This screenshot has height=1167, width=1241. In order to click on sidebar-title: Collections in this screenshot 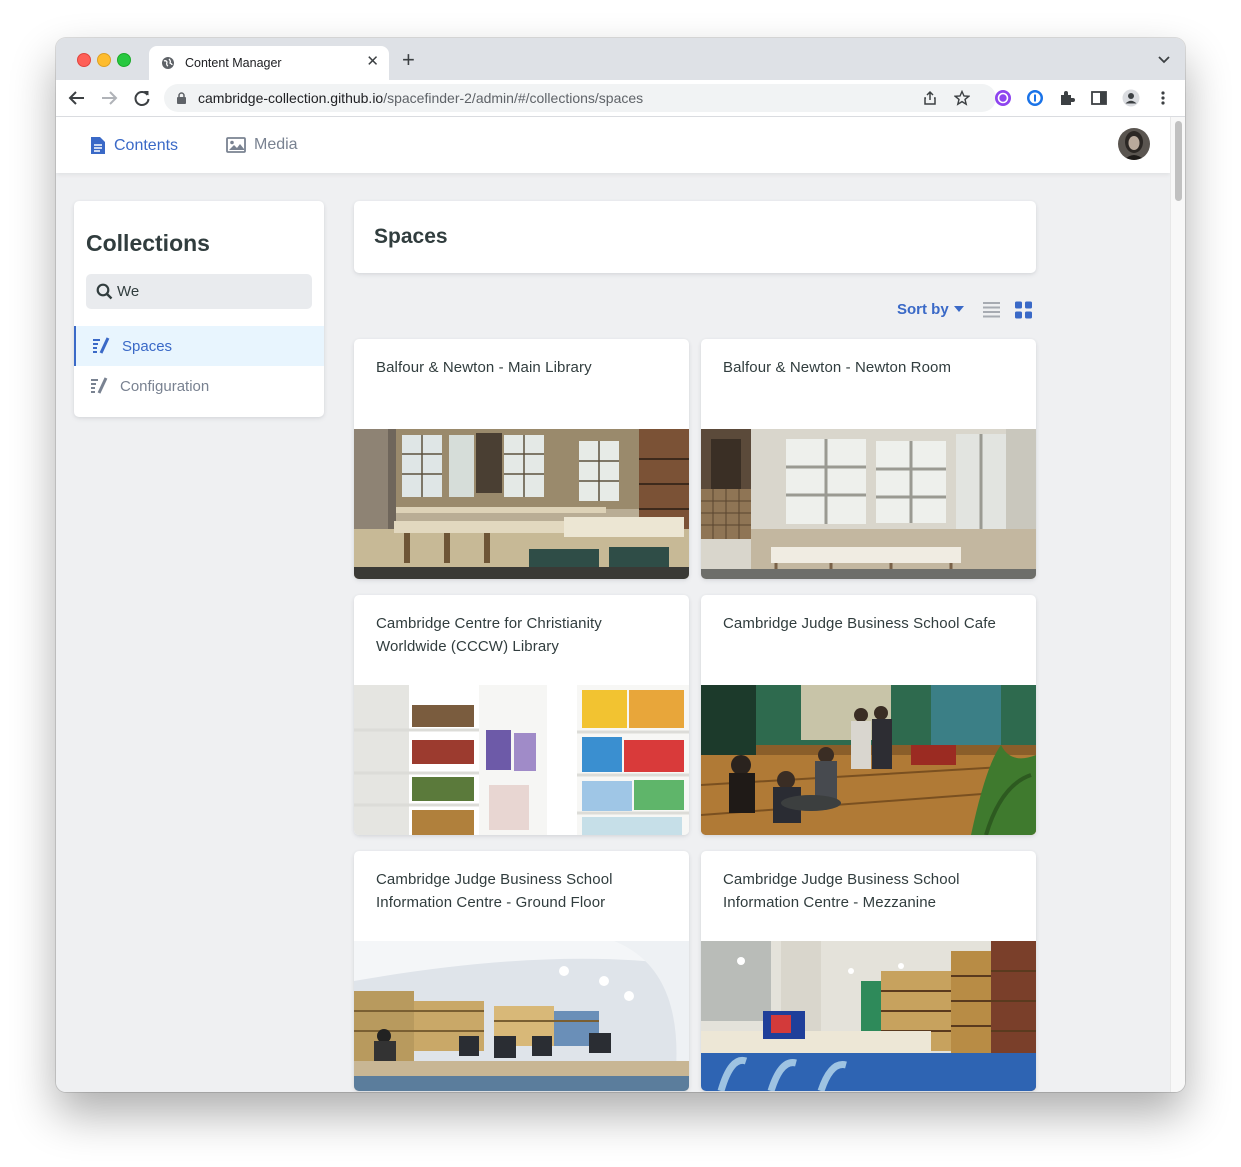, I will do `click(148, 243)`.